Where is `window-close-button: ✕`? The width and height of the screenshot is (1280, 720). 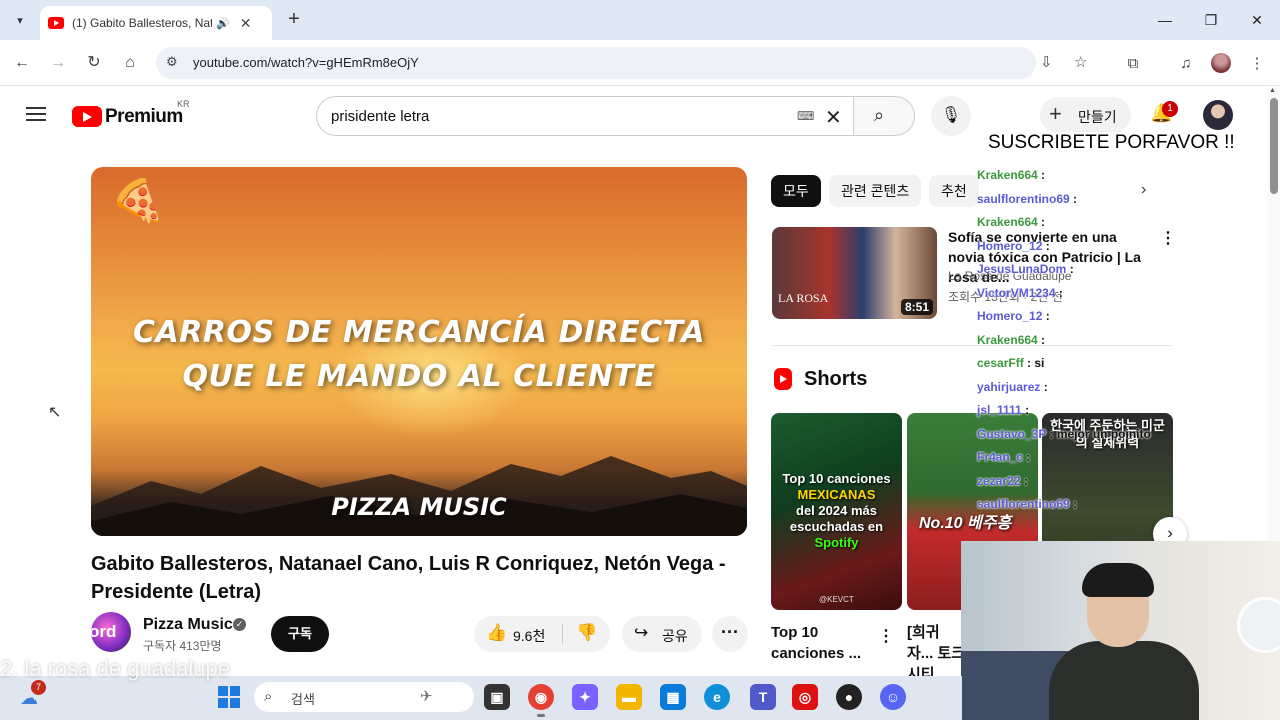 window-close-button: ✕ is located at coordinates (1257, 20).